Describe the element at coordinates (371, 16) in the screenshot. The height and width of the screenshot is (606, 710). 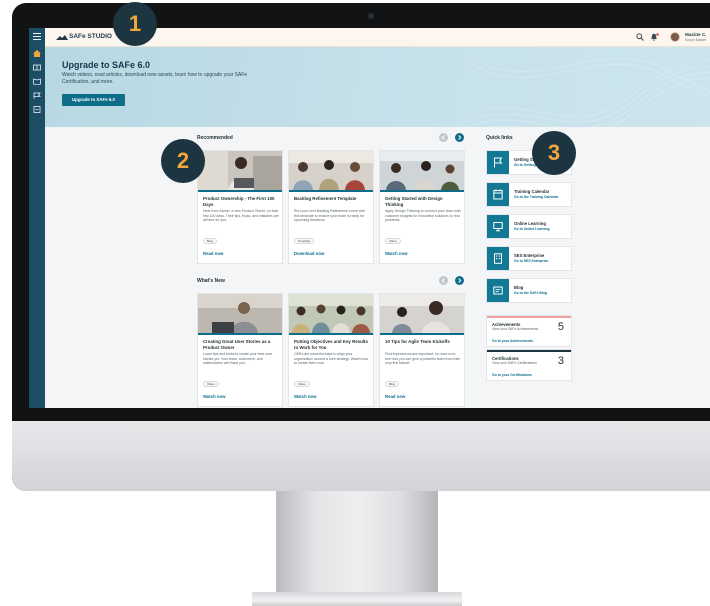
I see `camera-dot` at that location.